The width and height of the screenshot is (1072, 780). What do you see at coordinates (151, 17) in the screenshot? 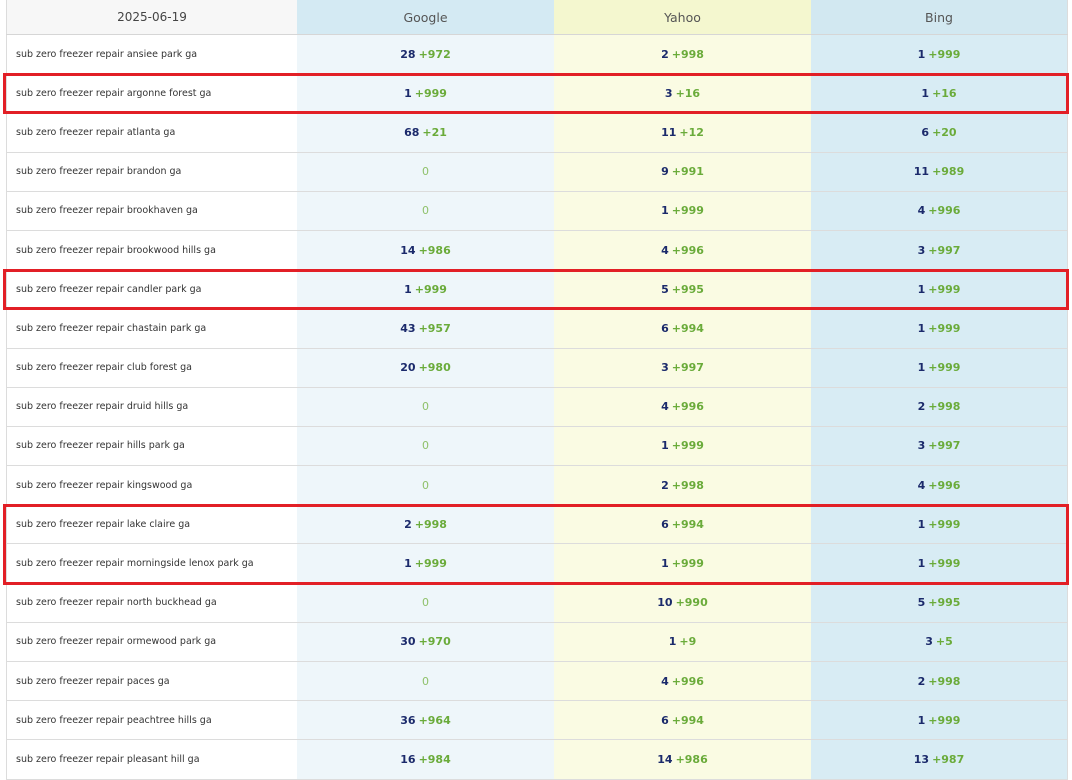
I see `date-header: 2025-06-19` at bounding box center [151, 17].